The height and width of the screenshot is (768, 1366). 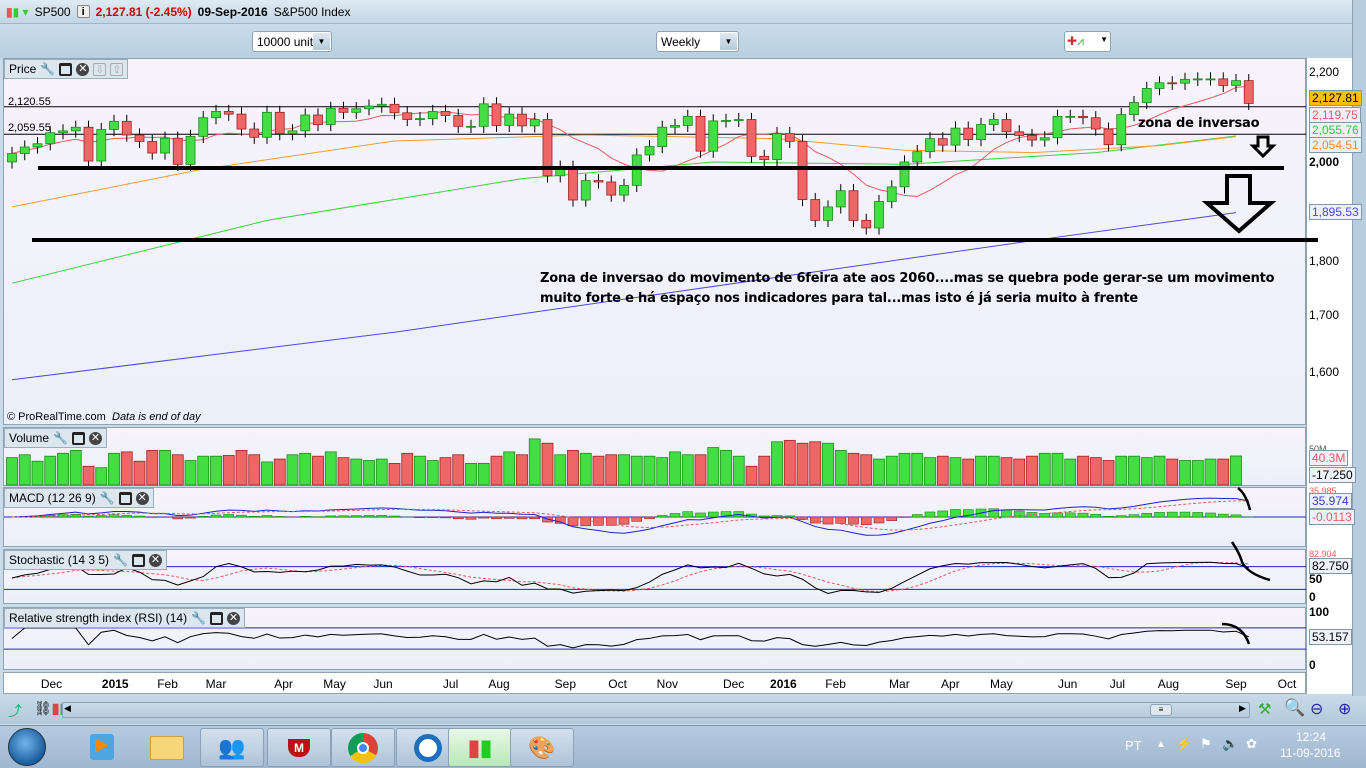 I want to click on power-icon: ⚡, so click(x=1184, y=744).